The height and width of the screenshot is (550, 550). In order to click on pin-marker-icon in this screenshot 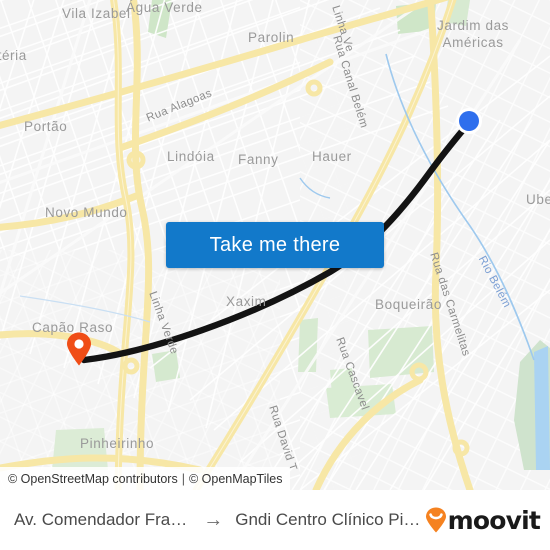, I will do `click(79, 349)`.